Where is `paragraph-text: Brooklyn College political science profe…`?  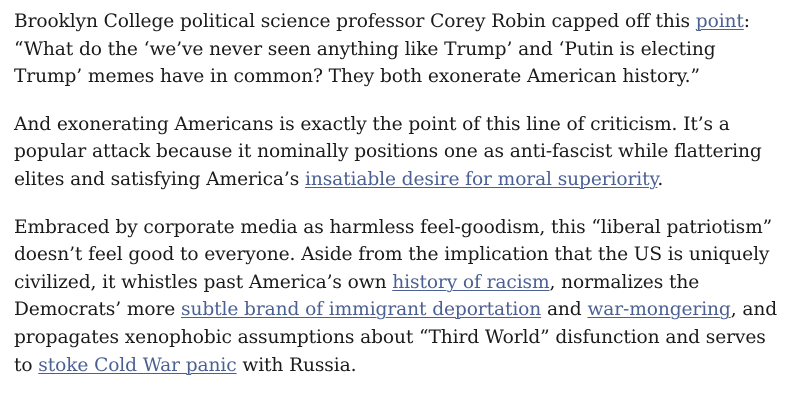
paragraph-text: Brooklyn College political science profe… is located at coordinates (355, 21).